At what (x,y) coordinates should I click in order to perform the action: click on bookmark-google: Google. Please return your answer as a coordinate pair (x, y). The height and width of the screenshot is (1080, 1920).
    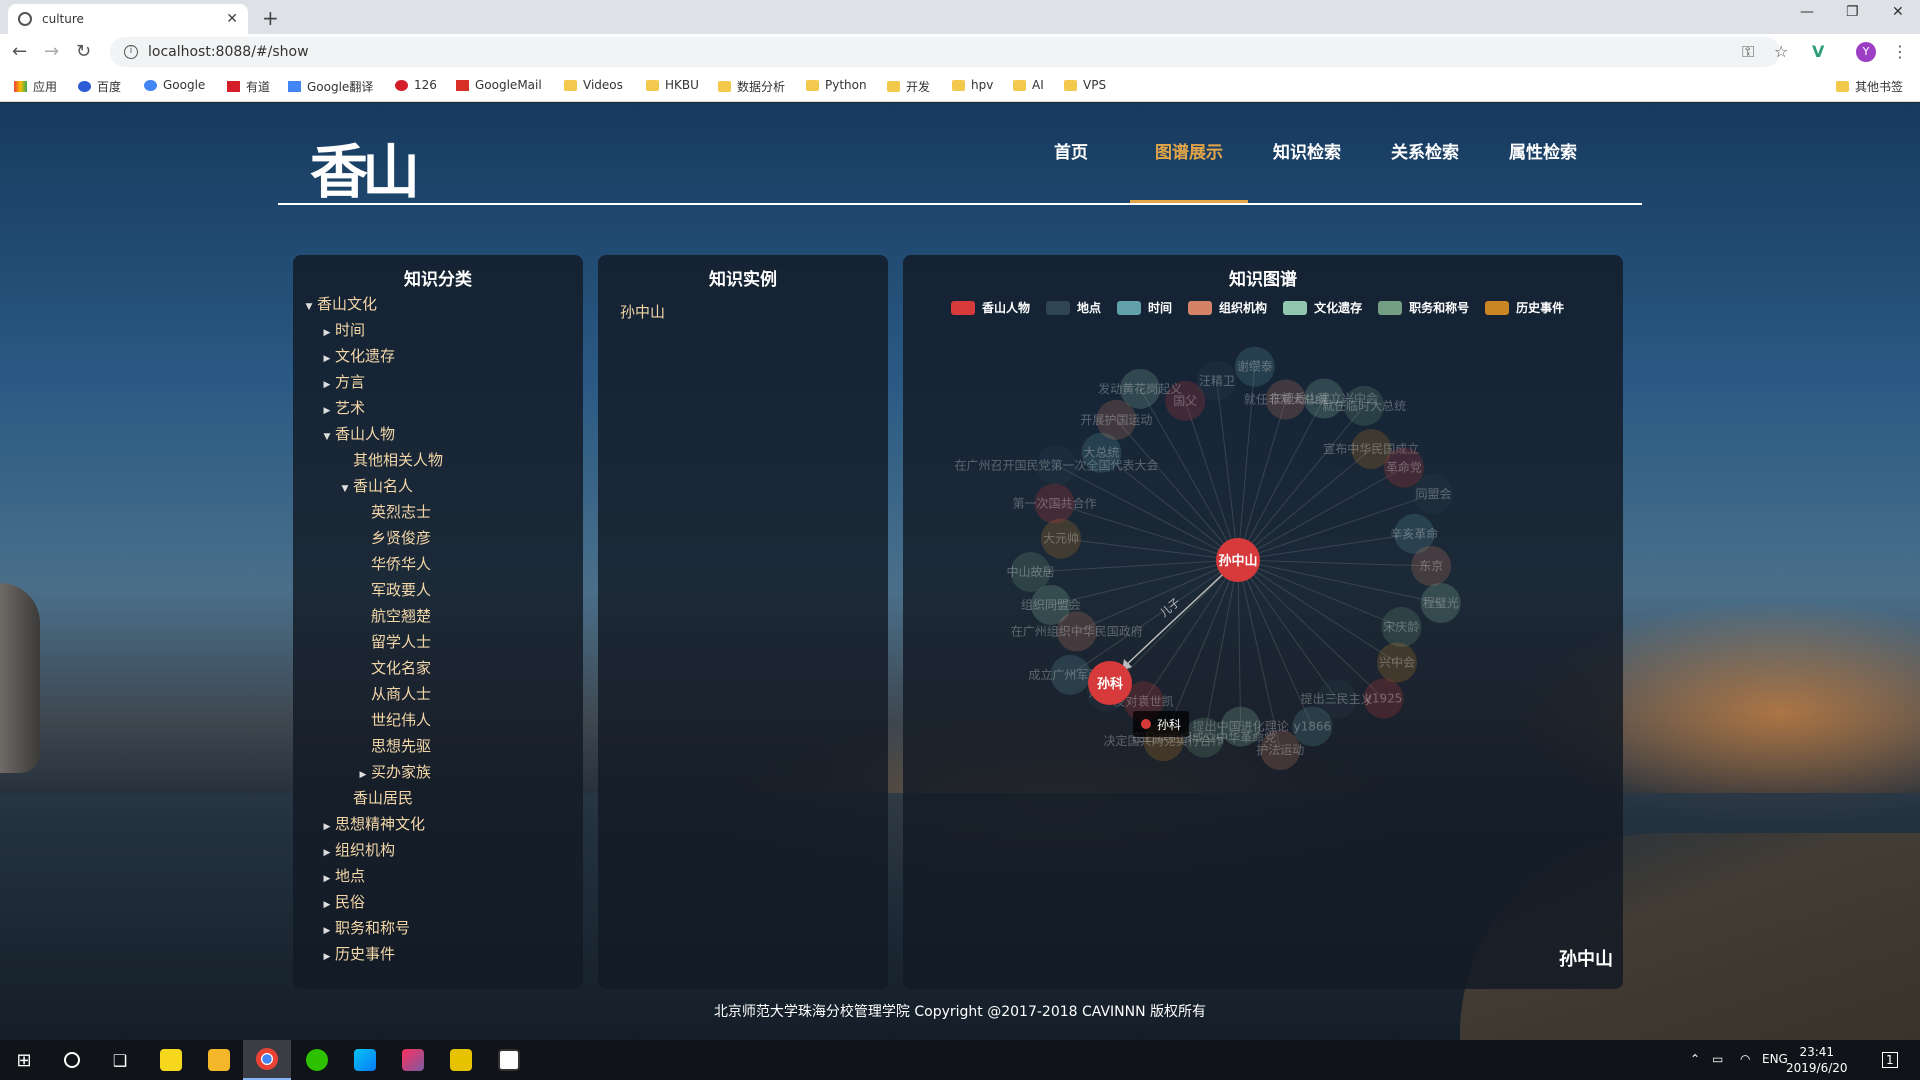
    Looking at the image, I should click on (174, 85).